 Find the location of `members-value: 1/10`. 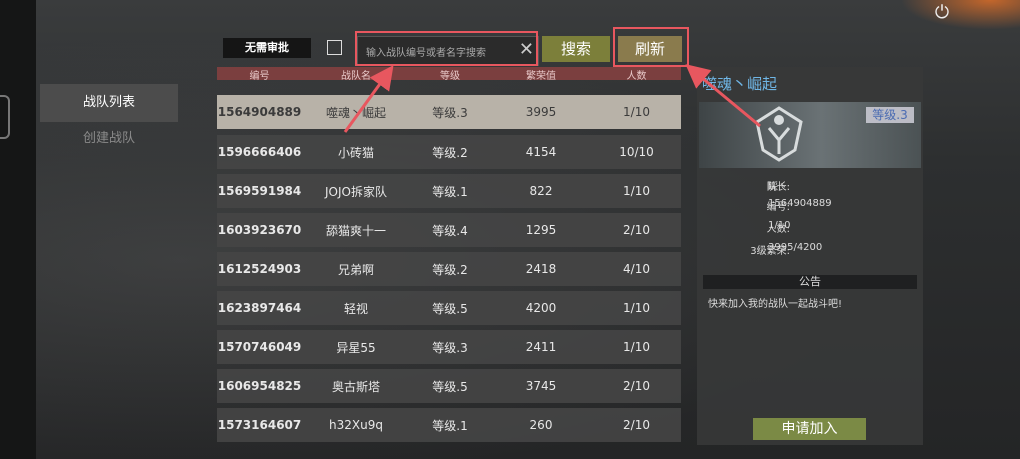

members-value: 1/10 is located at coordinates (779, 225).